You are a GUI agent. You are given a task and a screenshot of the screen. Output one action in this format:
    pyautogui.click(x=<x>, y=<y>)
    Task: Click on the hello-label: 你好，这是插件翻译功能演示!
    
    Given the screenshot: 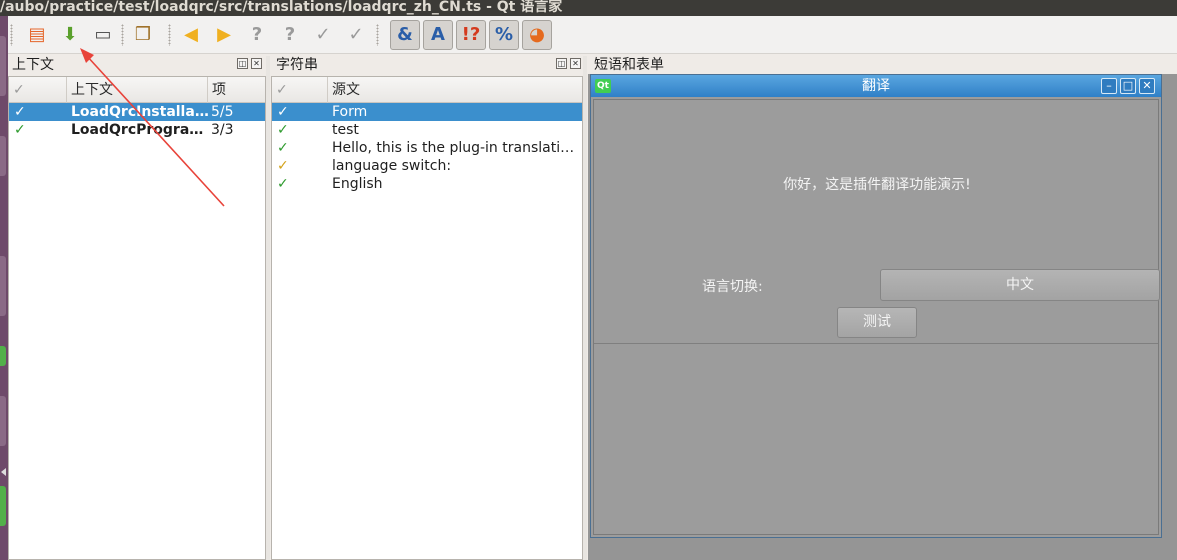 What is the action you would take?
    pyautogui.click(x=877, y=185)
    